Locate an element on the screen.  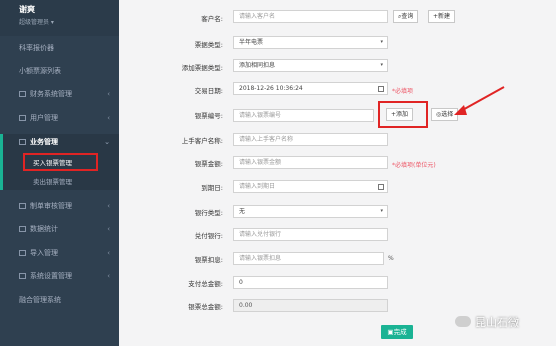
label-pay-total: 支付总金额: is located at coordinates (205, 284).